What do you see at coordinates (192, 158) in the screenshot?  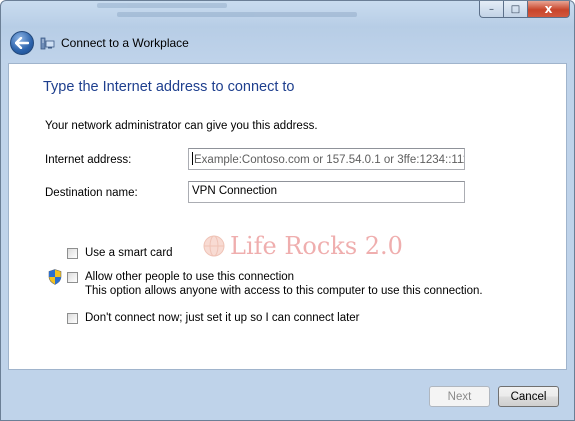 I see `text-caret` at bounding box center [192, 158].